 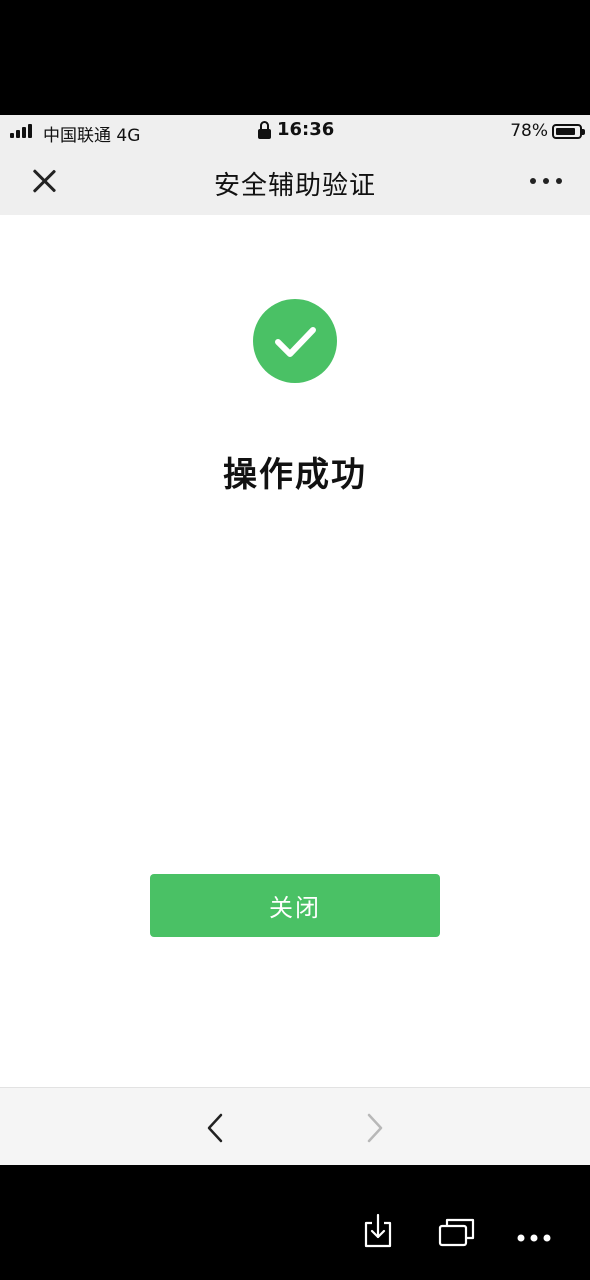 What do you see at coordinates (216, 1128) in the screenshot?
I see `chevron-left-icon` at bounding box center [216, 1128].